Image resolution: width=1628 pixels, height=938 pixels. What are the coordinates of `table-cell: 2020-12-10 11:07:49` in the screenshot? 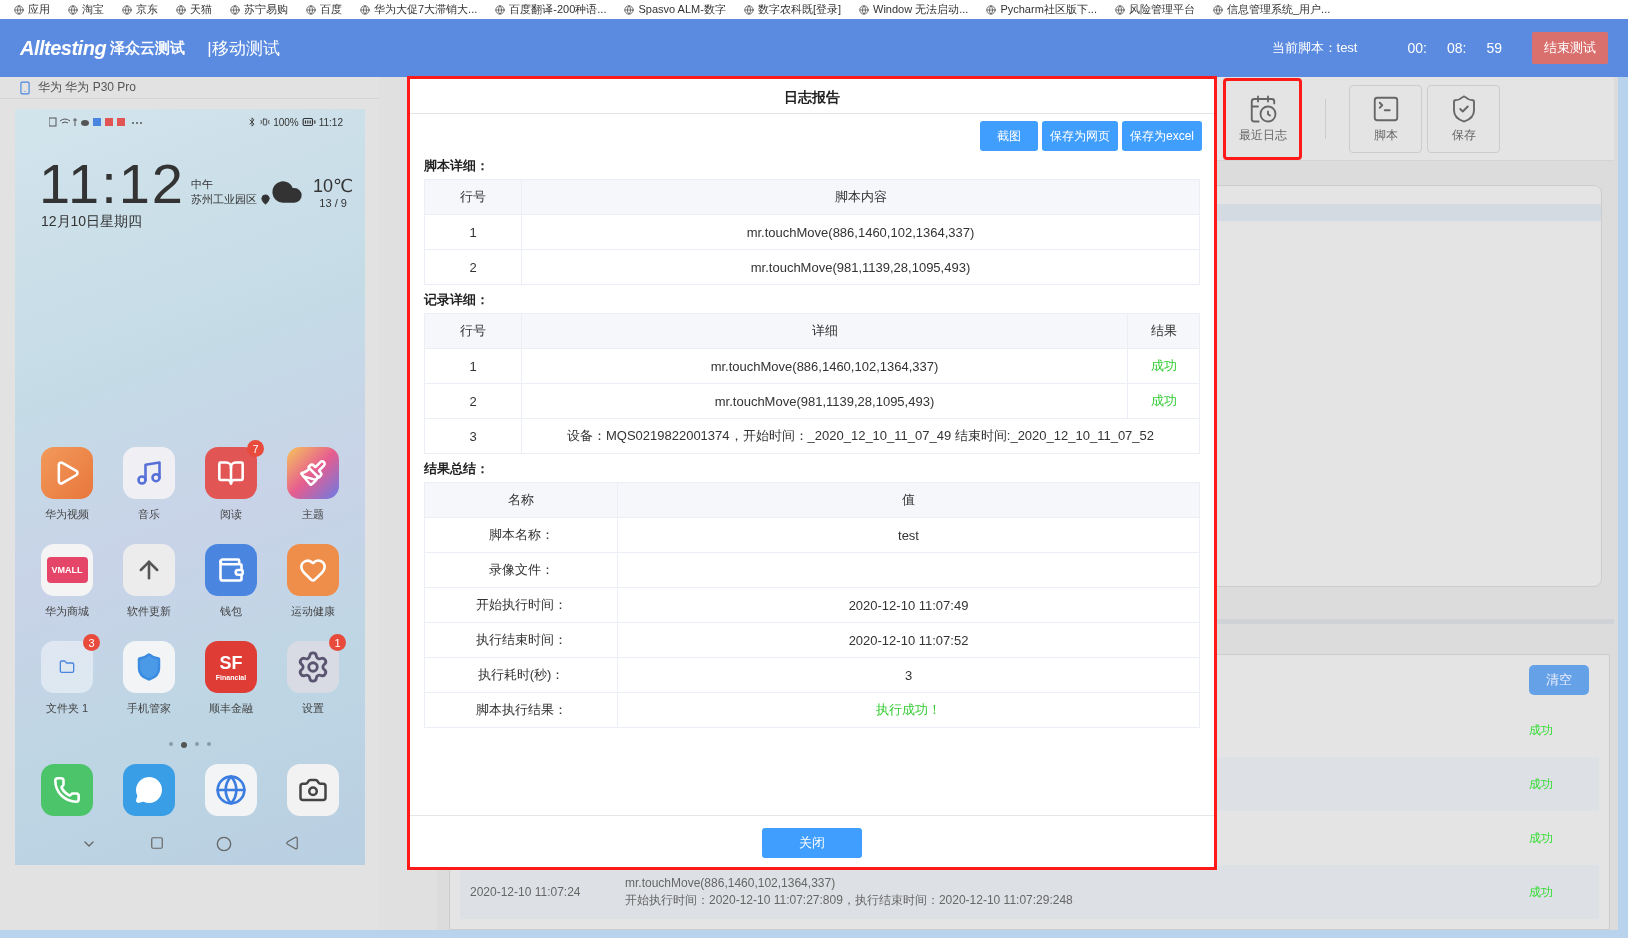 It's located at (908, 605).